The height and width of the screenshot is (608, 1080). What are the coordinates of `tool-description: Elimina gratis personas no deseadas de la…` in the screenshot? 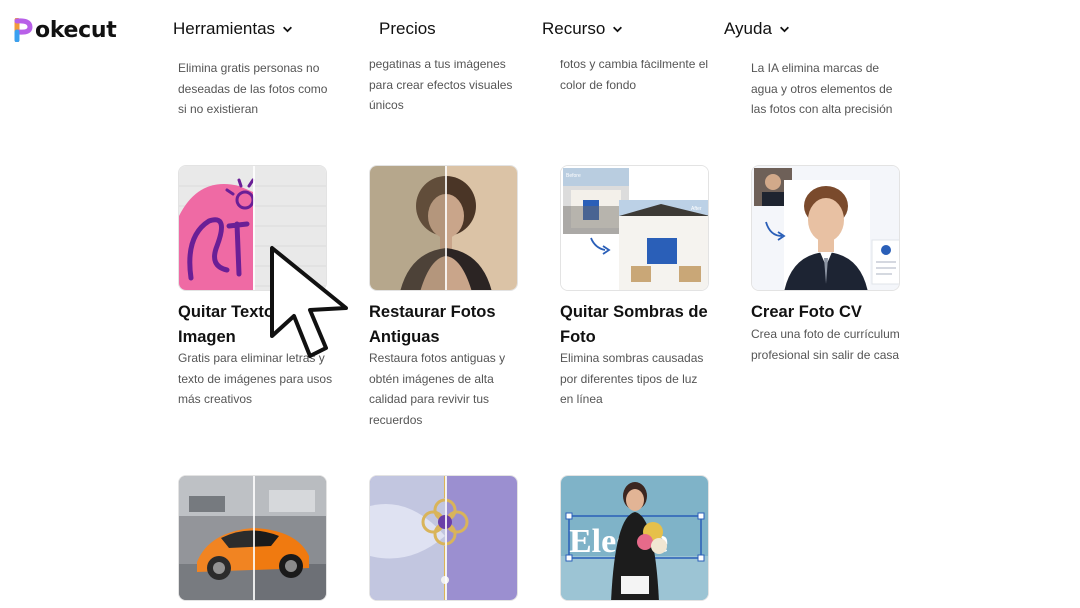 It's located at (253, 88).